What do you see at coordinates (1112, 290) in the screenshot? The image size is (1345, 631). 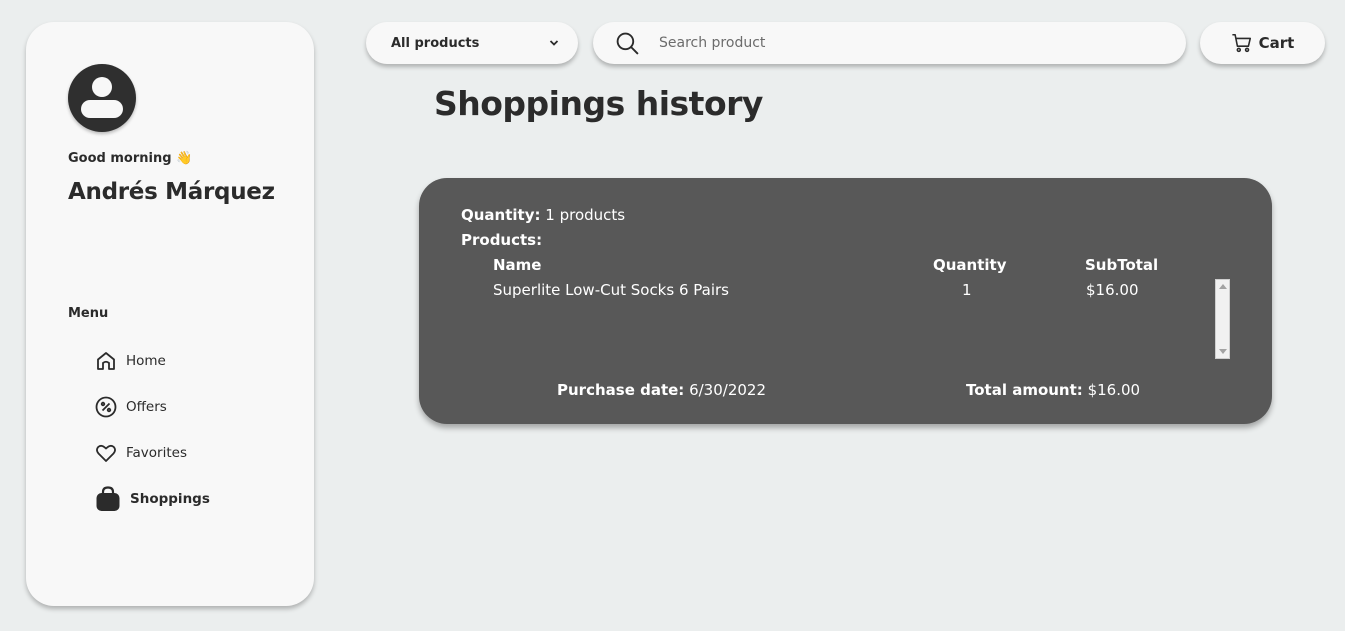 I see `cell-subtotal: $16.00` at bounding box center [1112, 290].